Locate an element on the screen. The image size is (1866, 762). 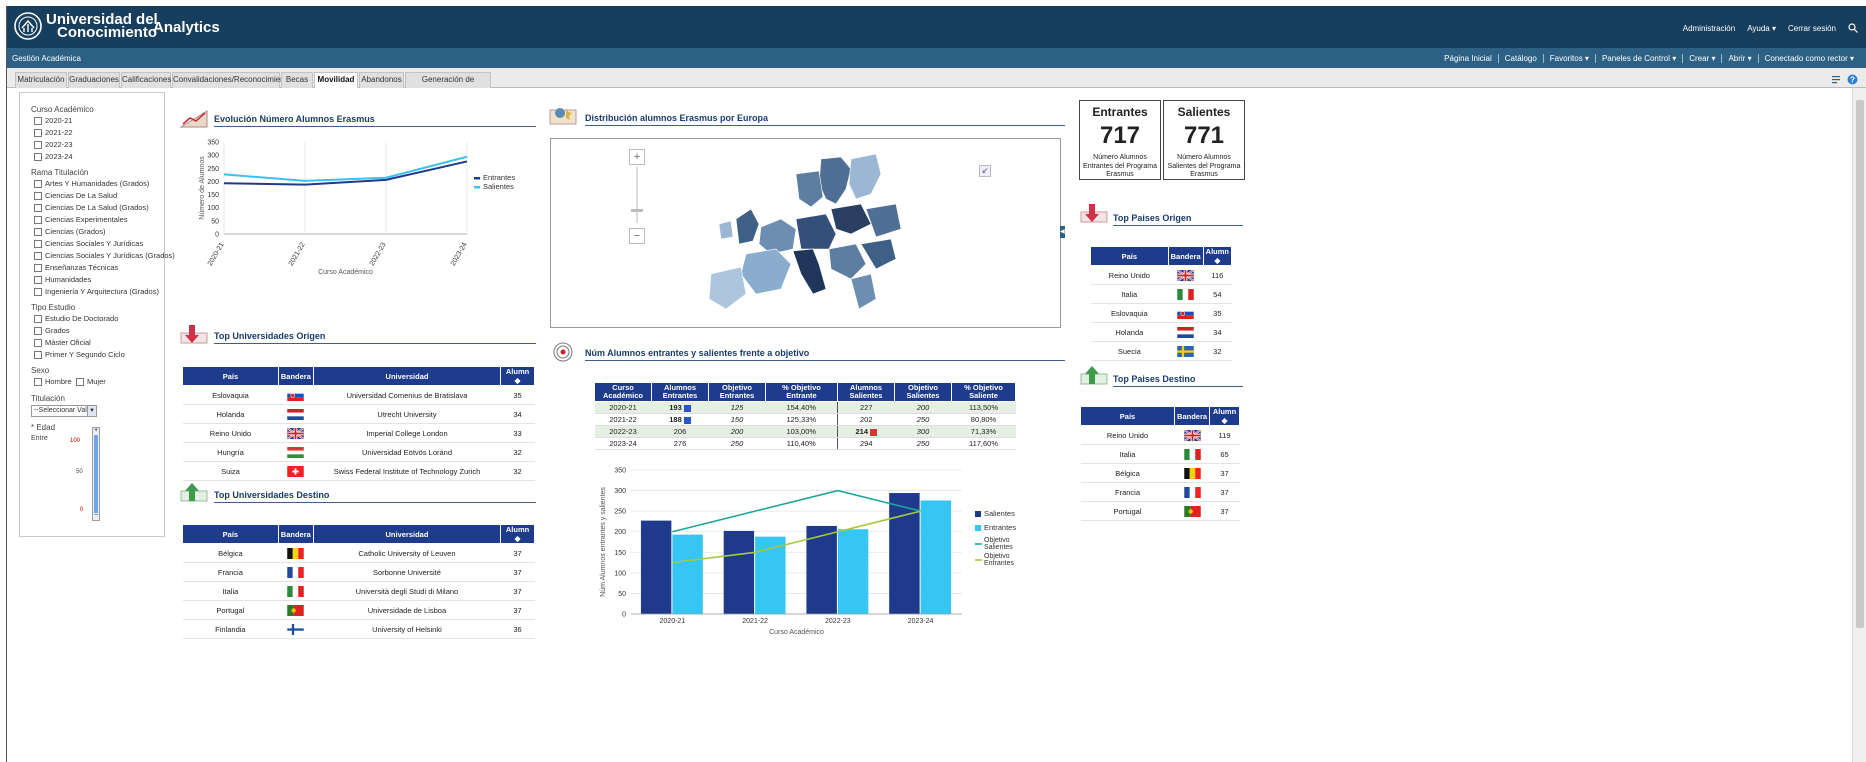
col-alumnos-salientes: Alumnos Salientes is located at coordinates (866, 392).